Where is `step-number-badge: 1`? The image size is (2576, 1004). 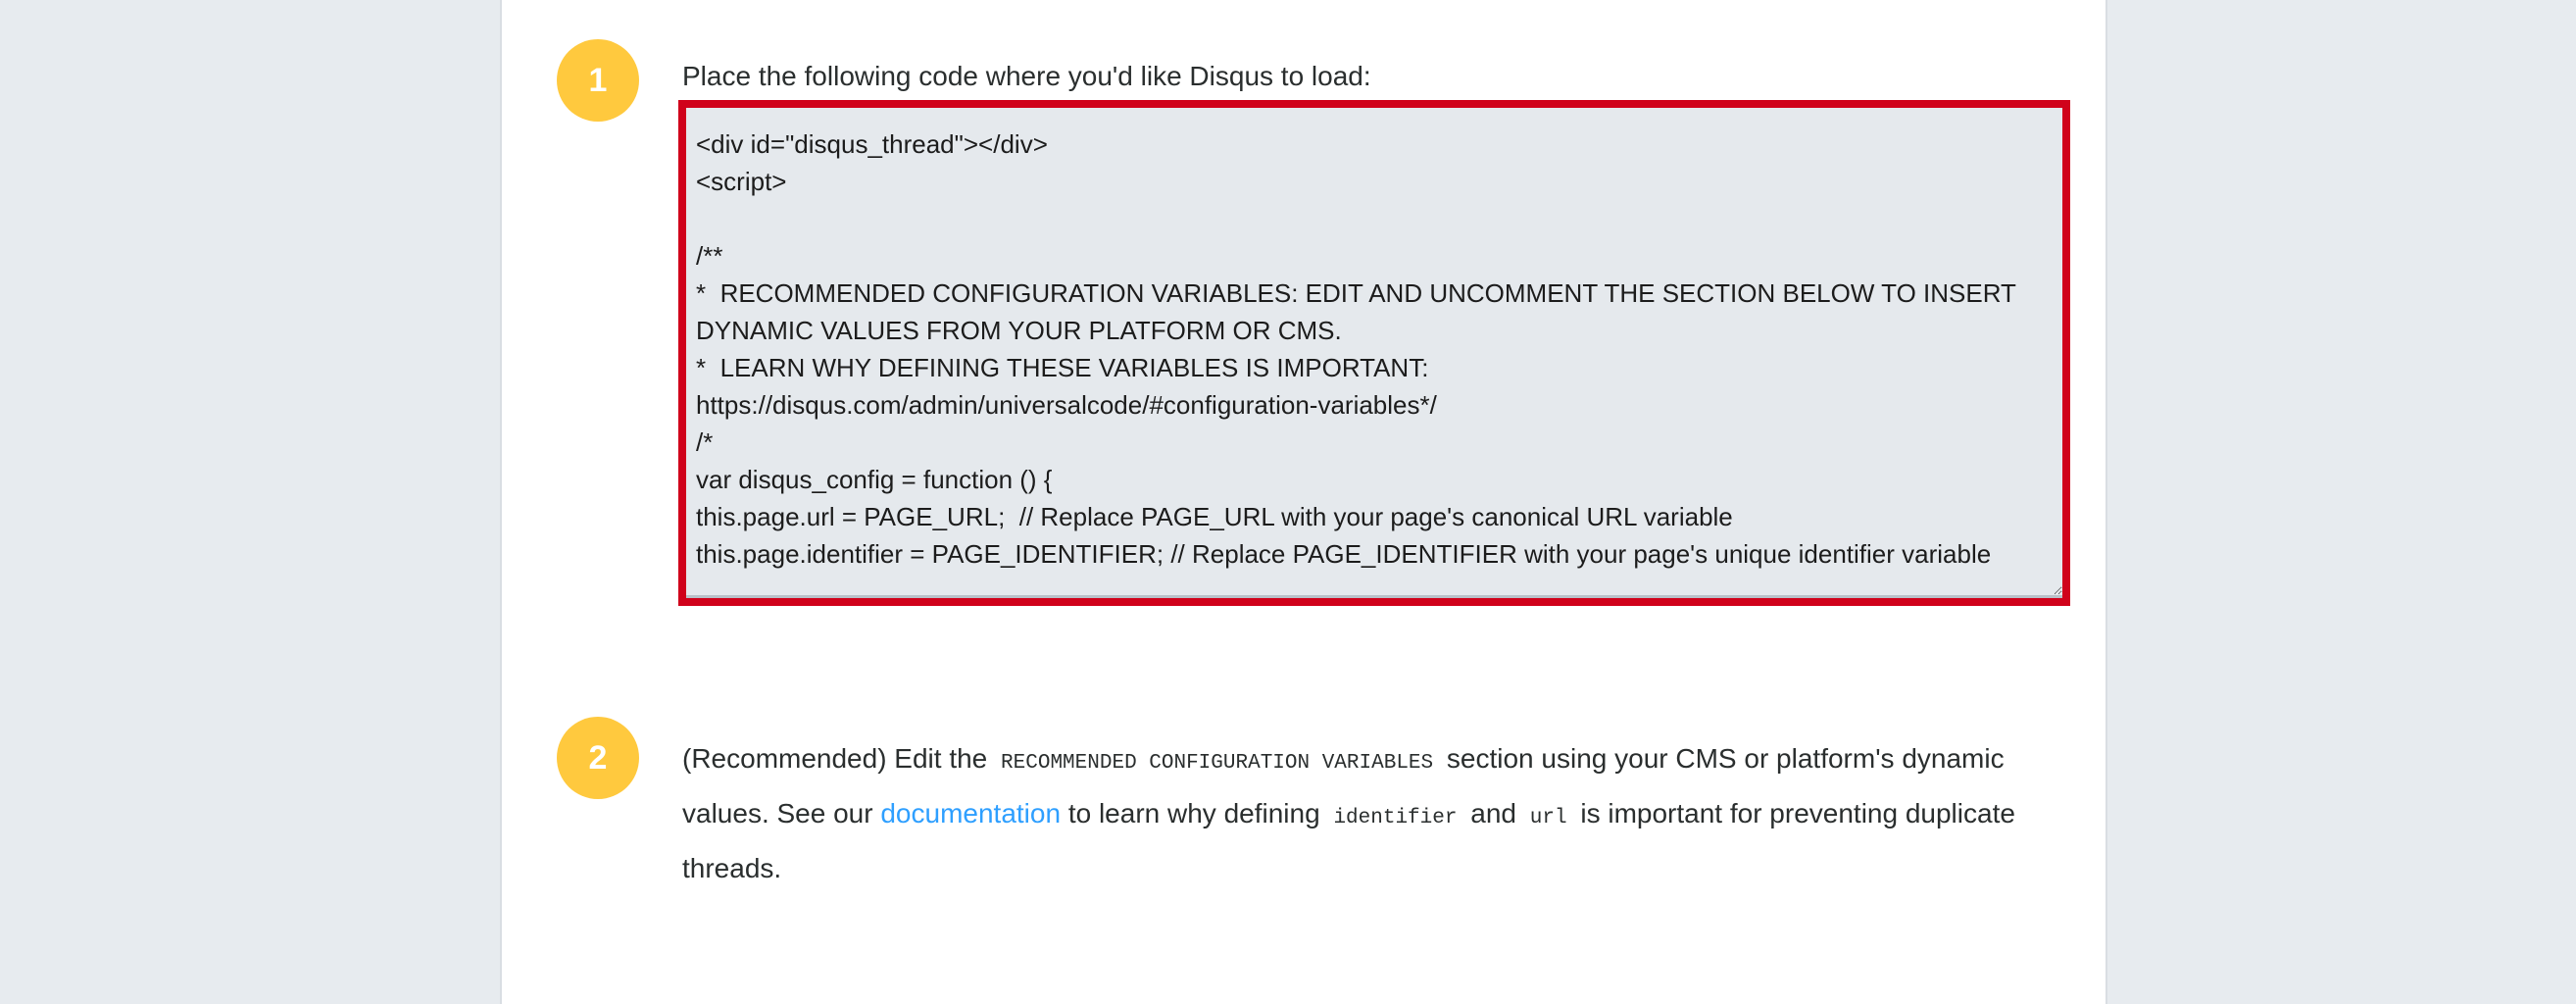 step-number-badge: 1 is located at coordinates (598, 80).